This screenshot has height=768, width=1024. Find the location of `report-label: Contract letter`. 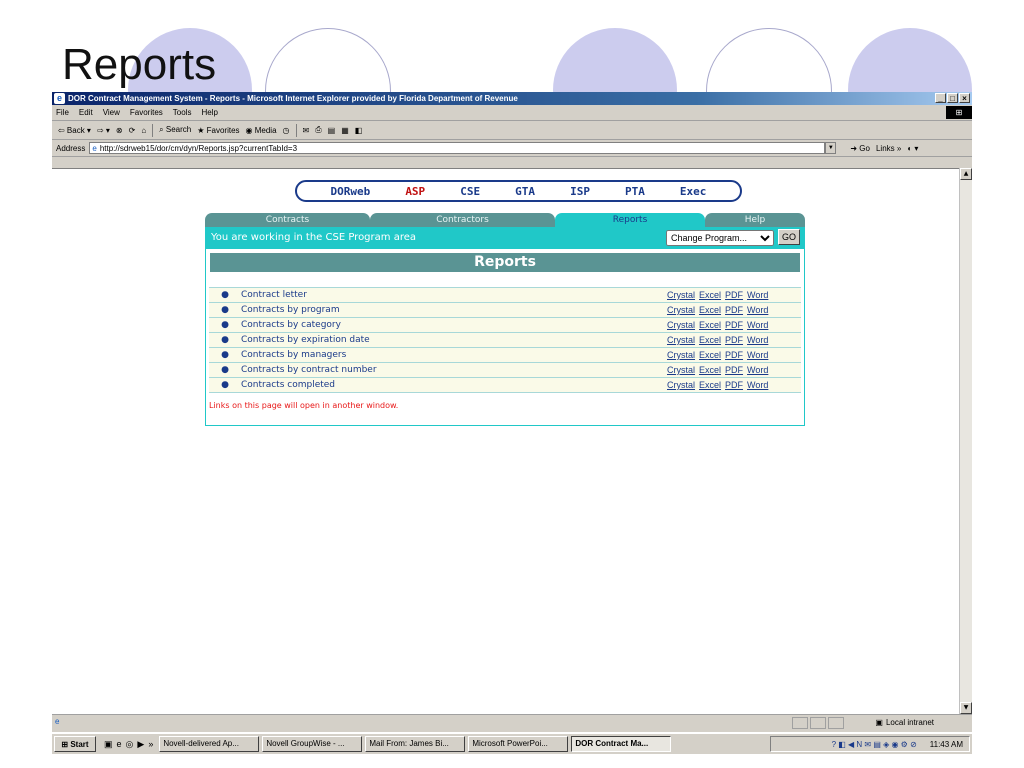

report-label: Contract letter is located at coordinates (274, 295).